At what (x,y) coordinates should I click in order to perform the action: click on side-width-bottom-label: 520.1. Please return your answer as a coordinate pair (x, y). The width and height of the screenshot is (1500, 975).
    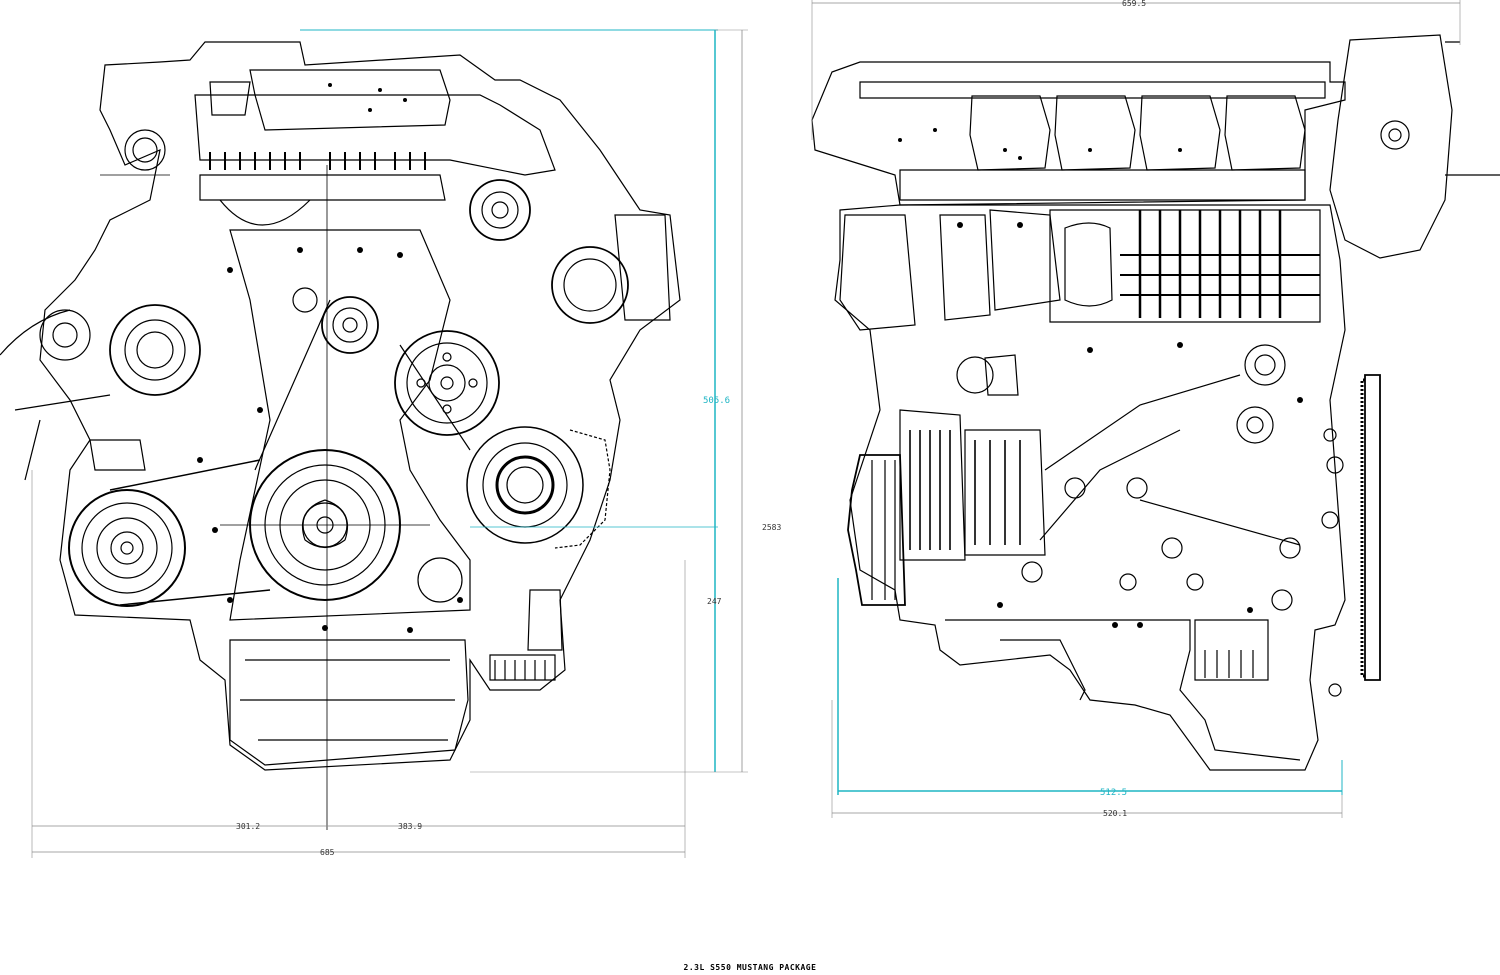
    Looking at the image, I should click on (1115, 813).